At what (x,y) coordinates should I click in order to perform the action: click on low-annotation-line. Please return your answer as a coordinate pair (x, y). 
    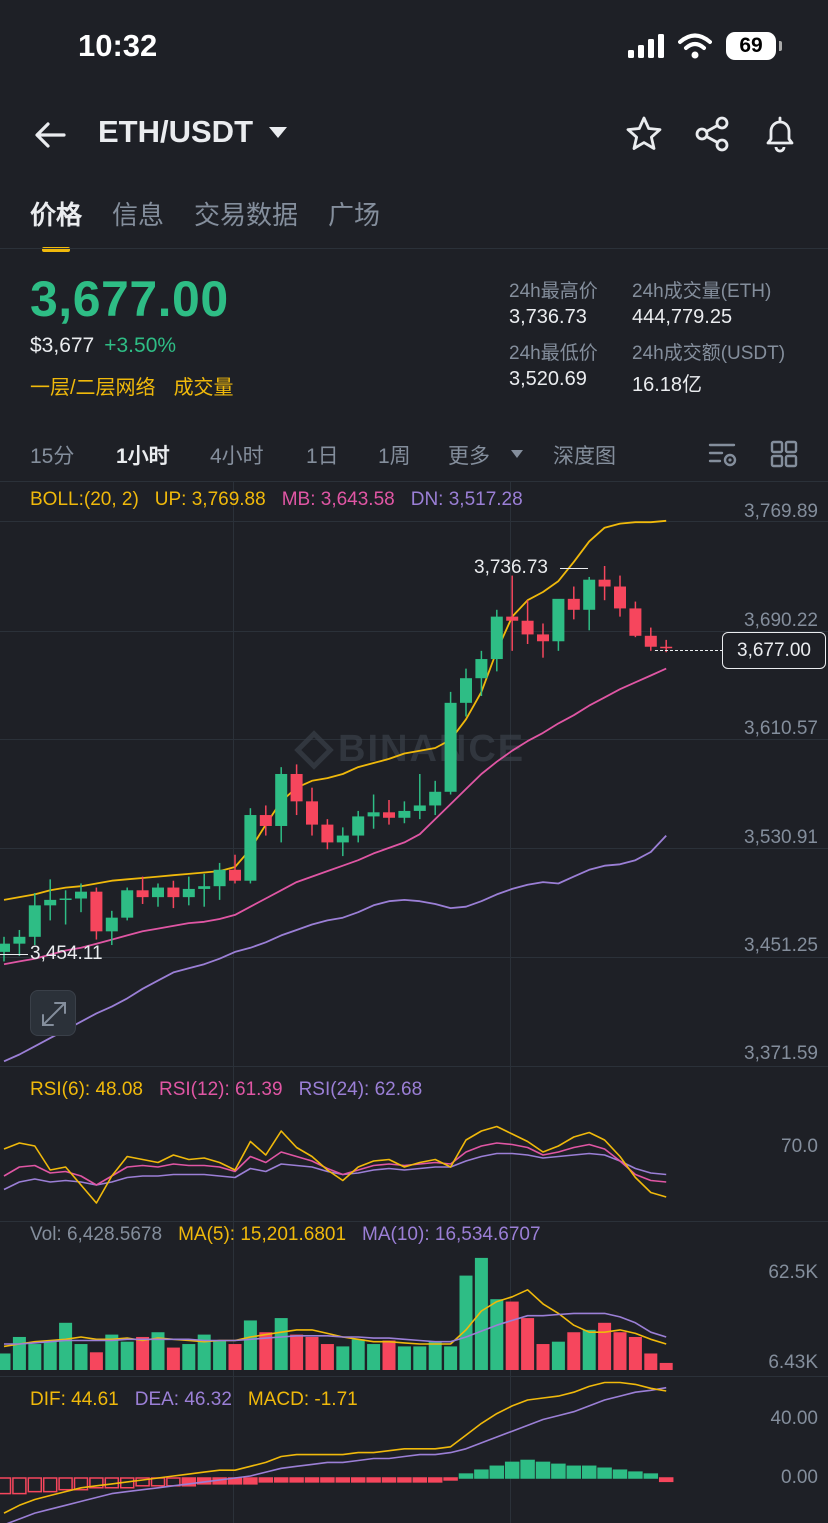
    Looking at the image, I should click on (14, 954).